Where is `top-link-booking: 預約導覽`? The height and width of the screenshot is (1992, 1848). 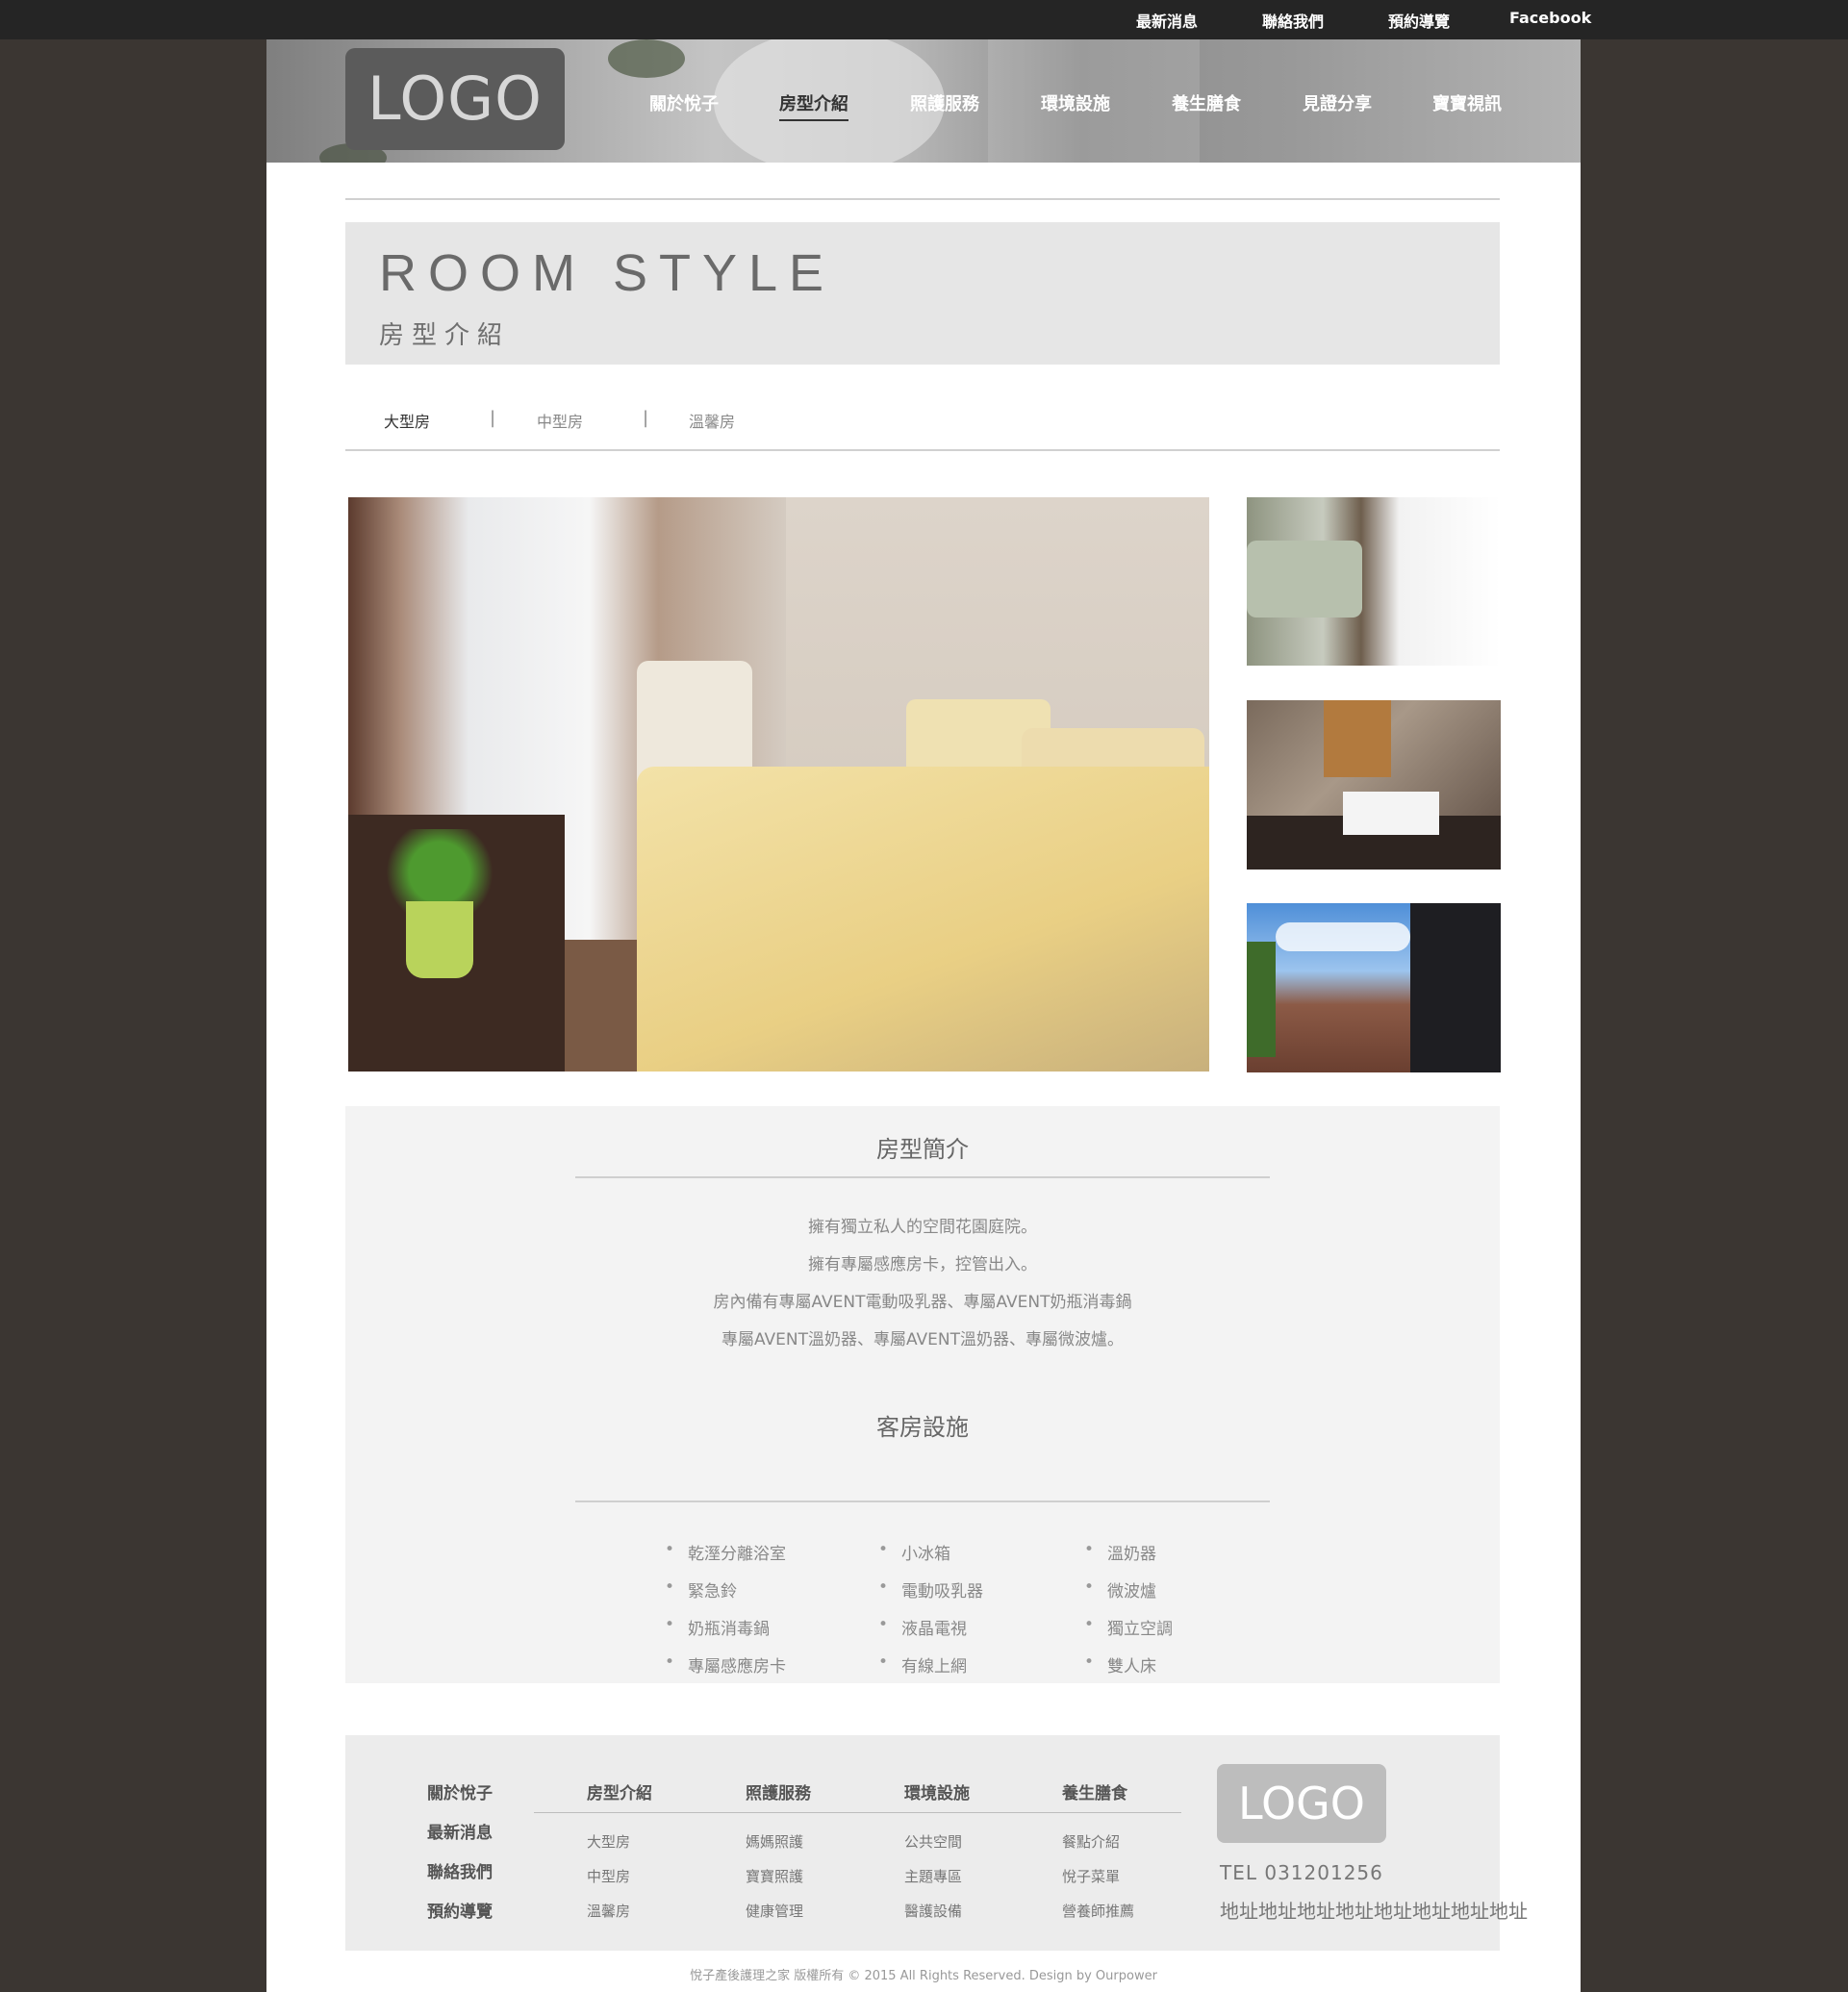 top-link-booking: 預約導覽 is located at coordinates (1419, 20).